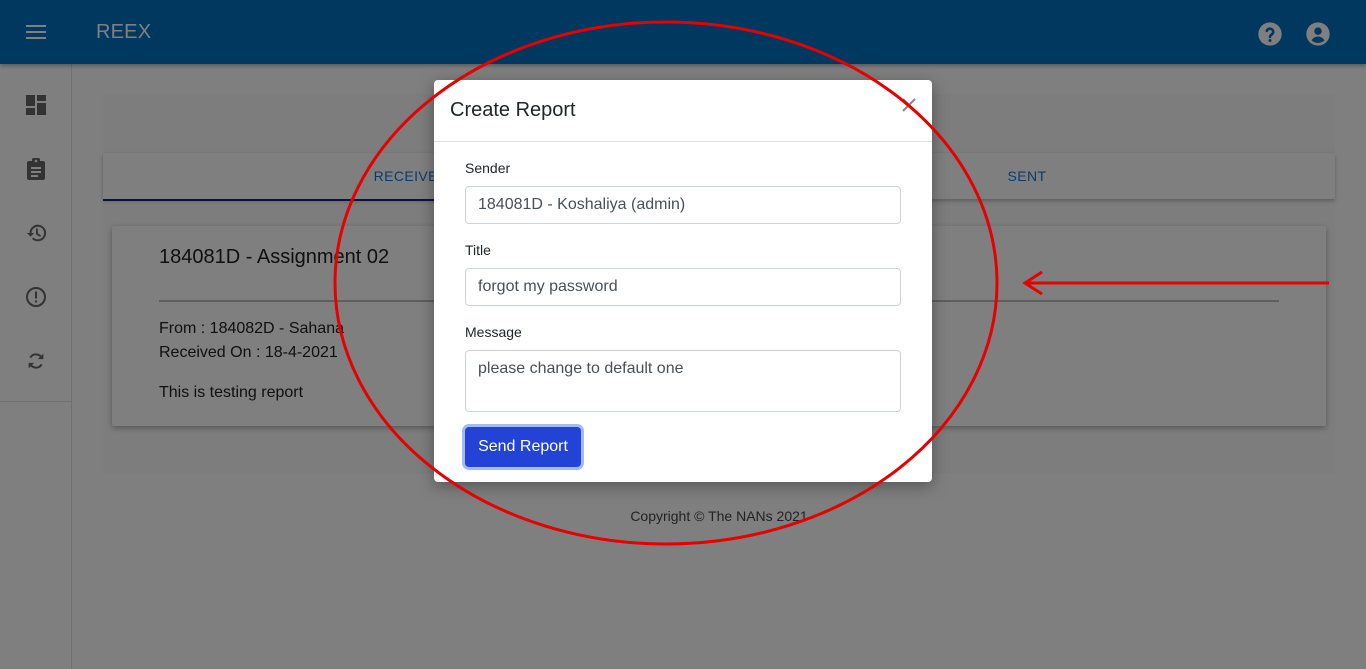 This screenshot has height=669, width=1366. What do you see at coordinates (683, 287) in the screenshot?
I see `title-field` at bounding box center [683, 287].